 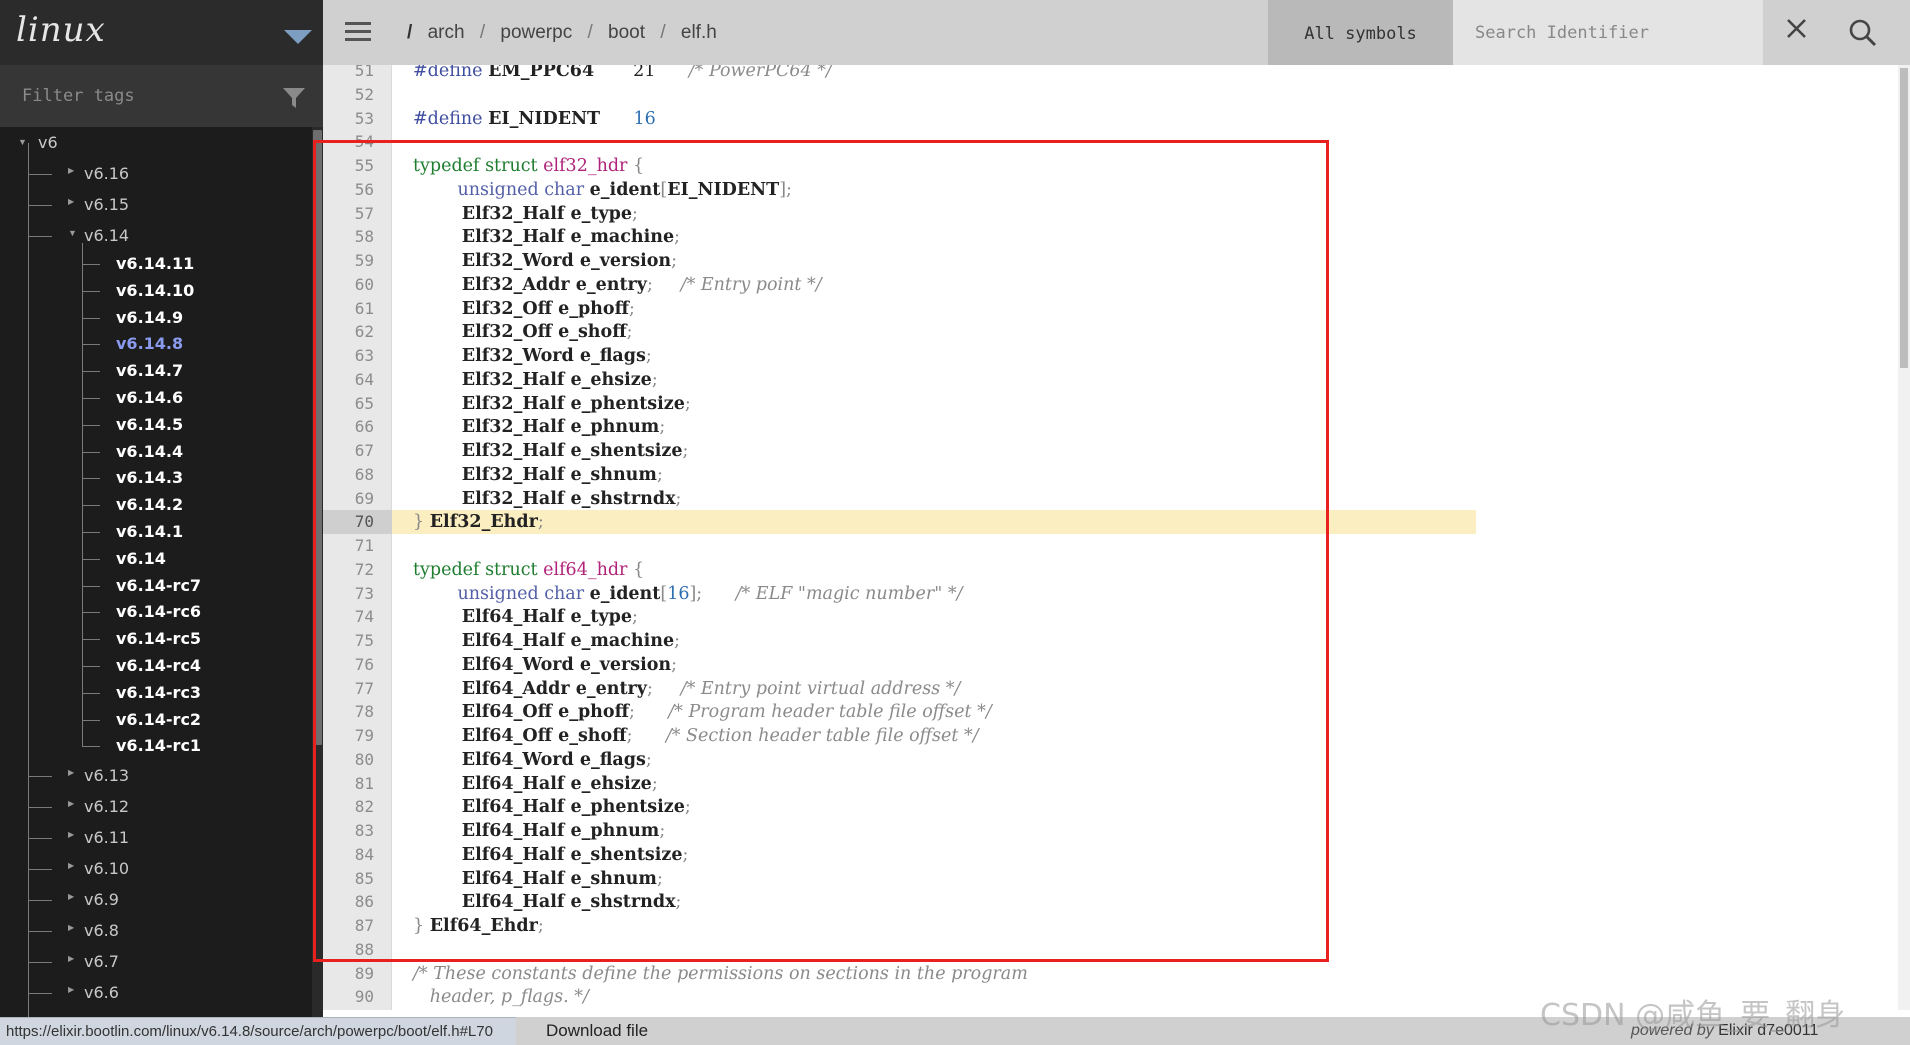 I want to click on code-token: Elf32_Off, so click(x=485, y=332).